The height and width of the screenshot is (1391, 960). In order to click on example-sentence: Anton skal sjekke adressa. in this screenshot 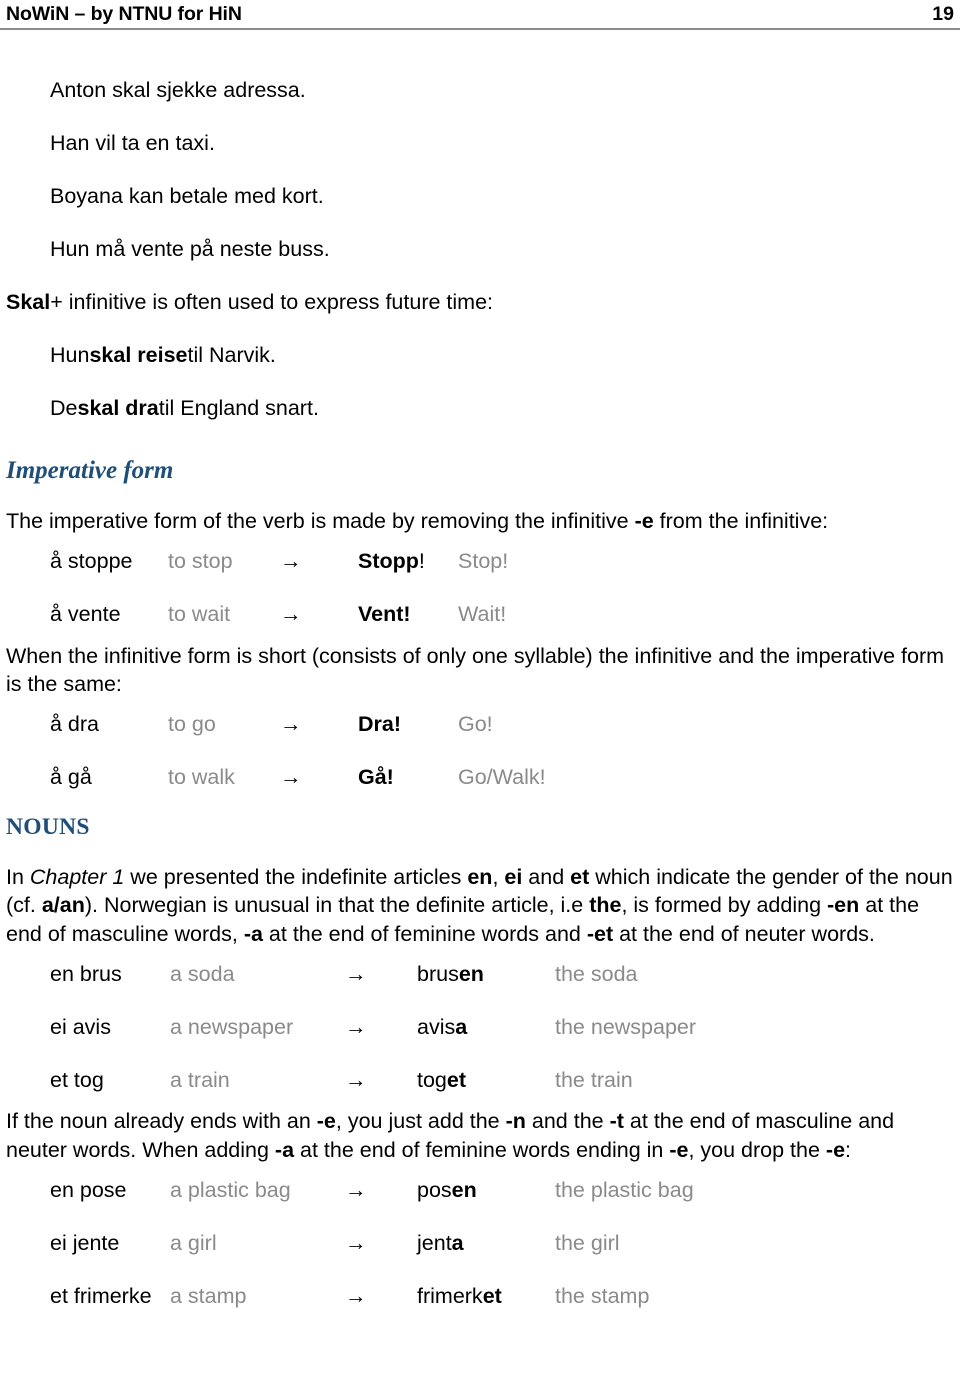, I will do `click(178, 90)`.